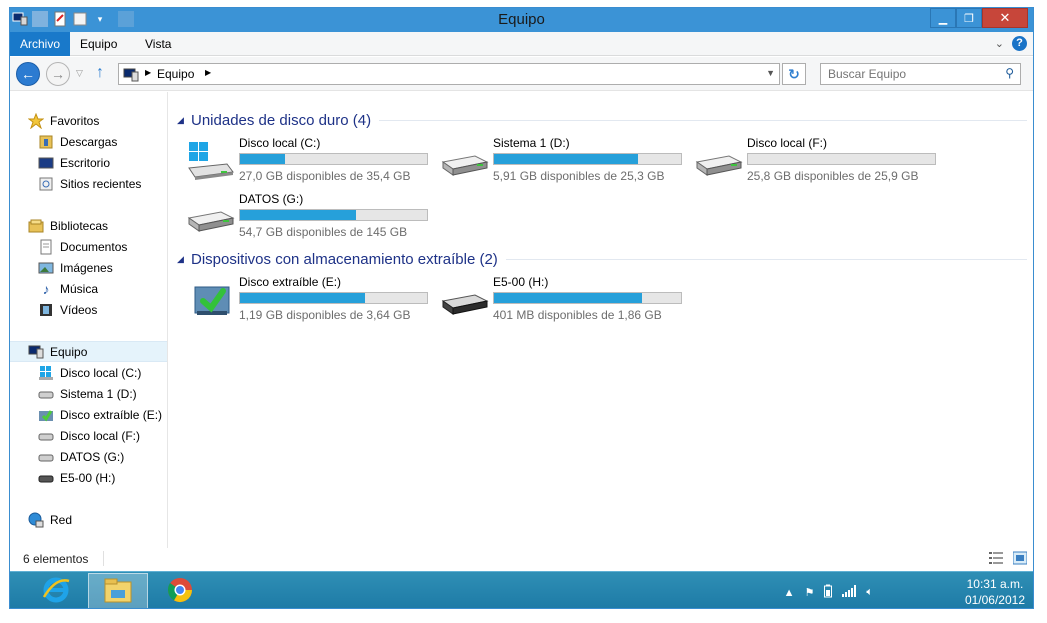 This screenshot has width=1047, height=623. Describe the element at coordinates (325, 176) in the screenshot. I see `drive-space-info: 27,0 GB disponibles de 35,4 GB` at that location.